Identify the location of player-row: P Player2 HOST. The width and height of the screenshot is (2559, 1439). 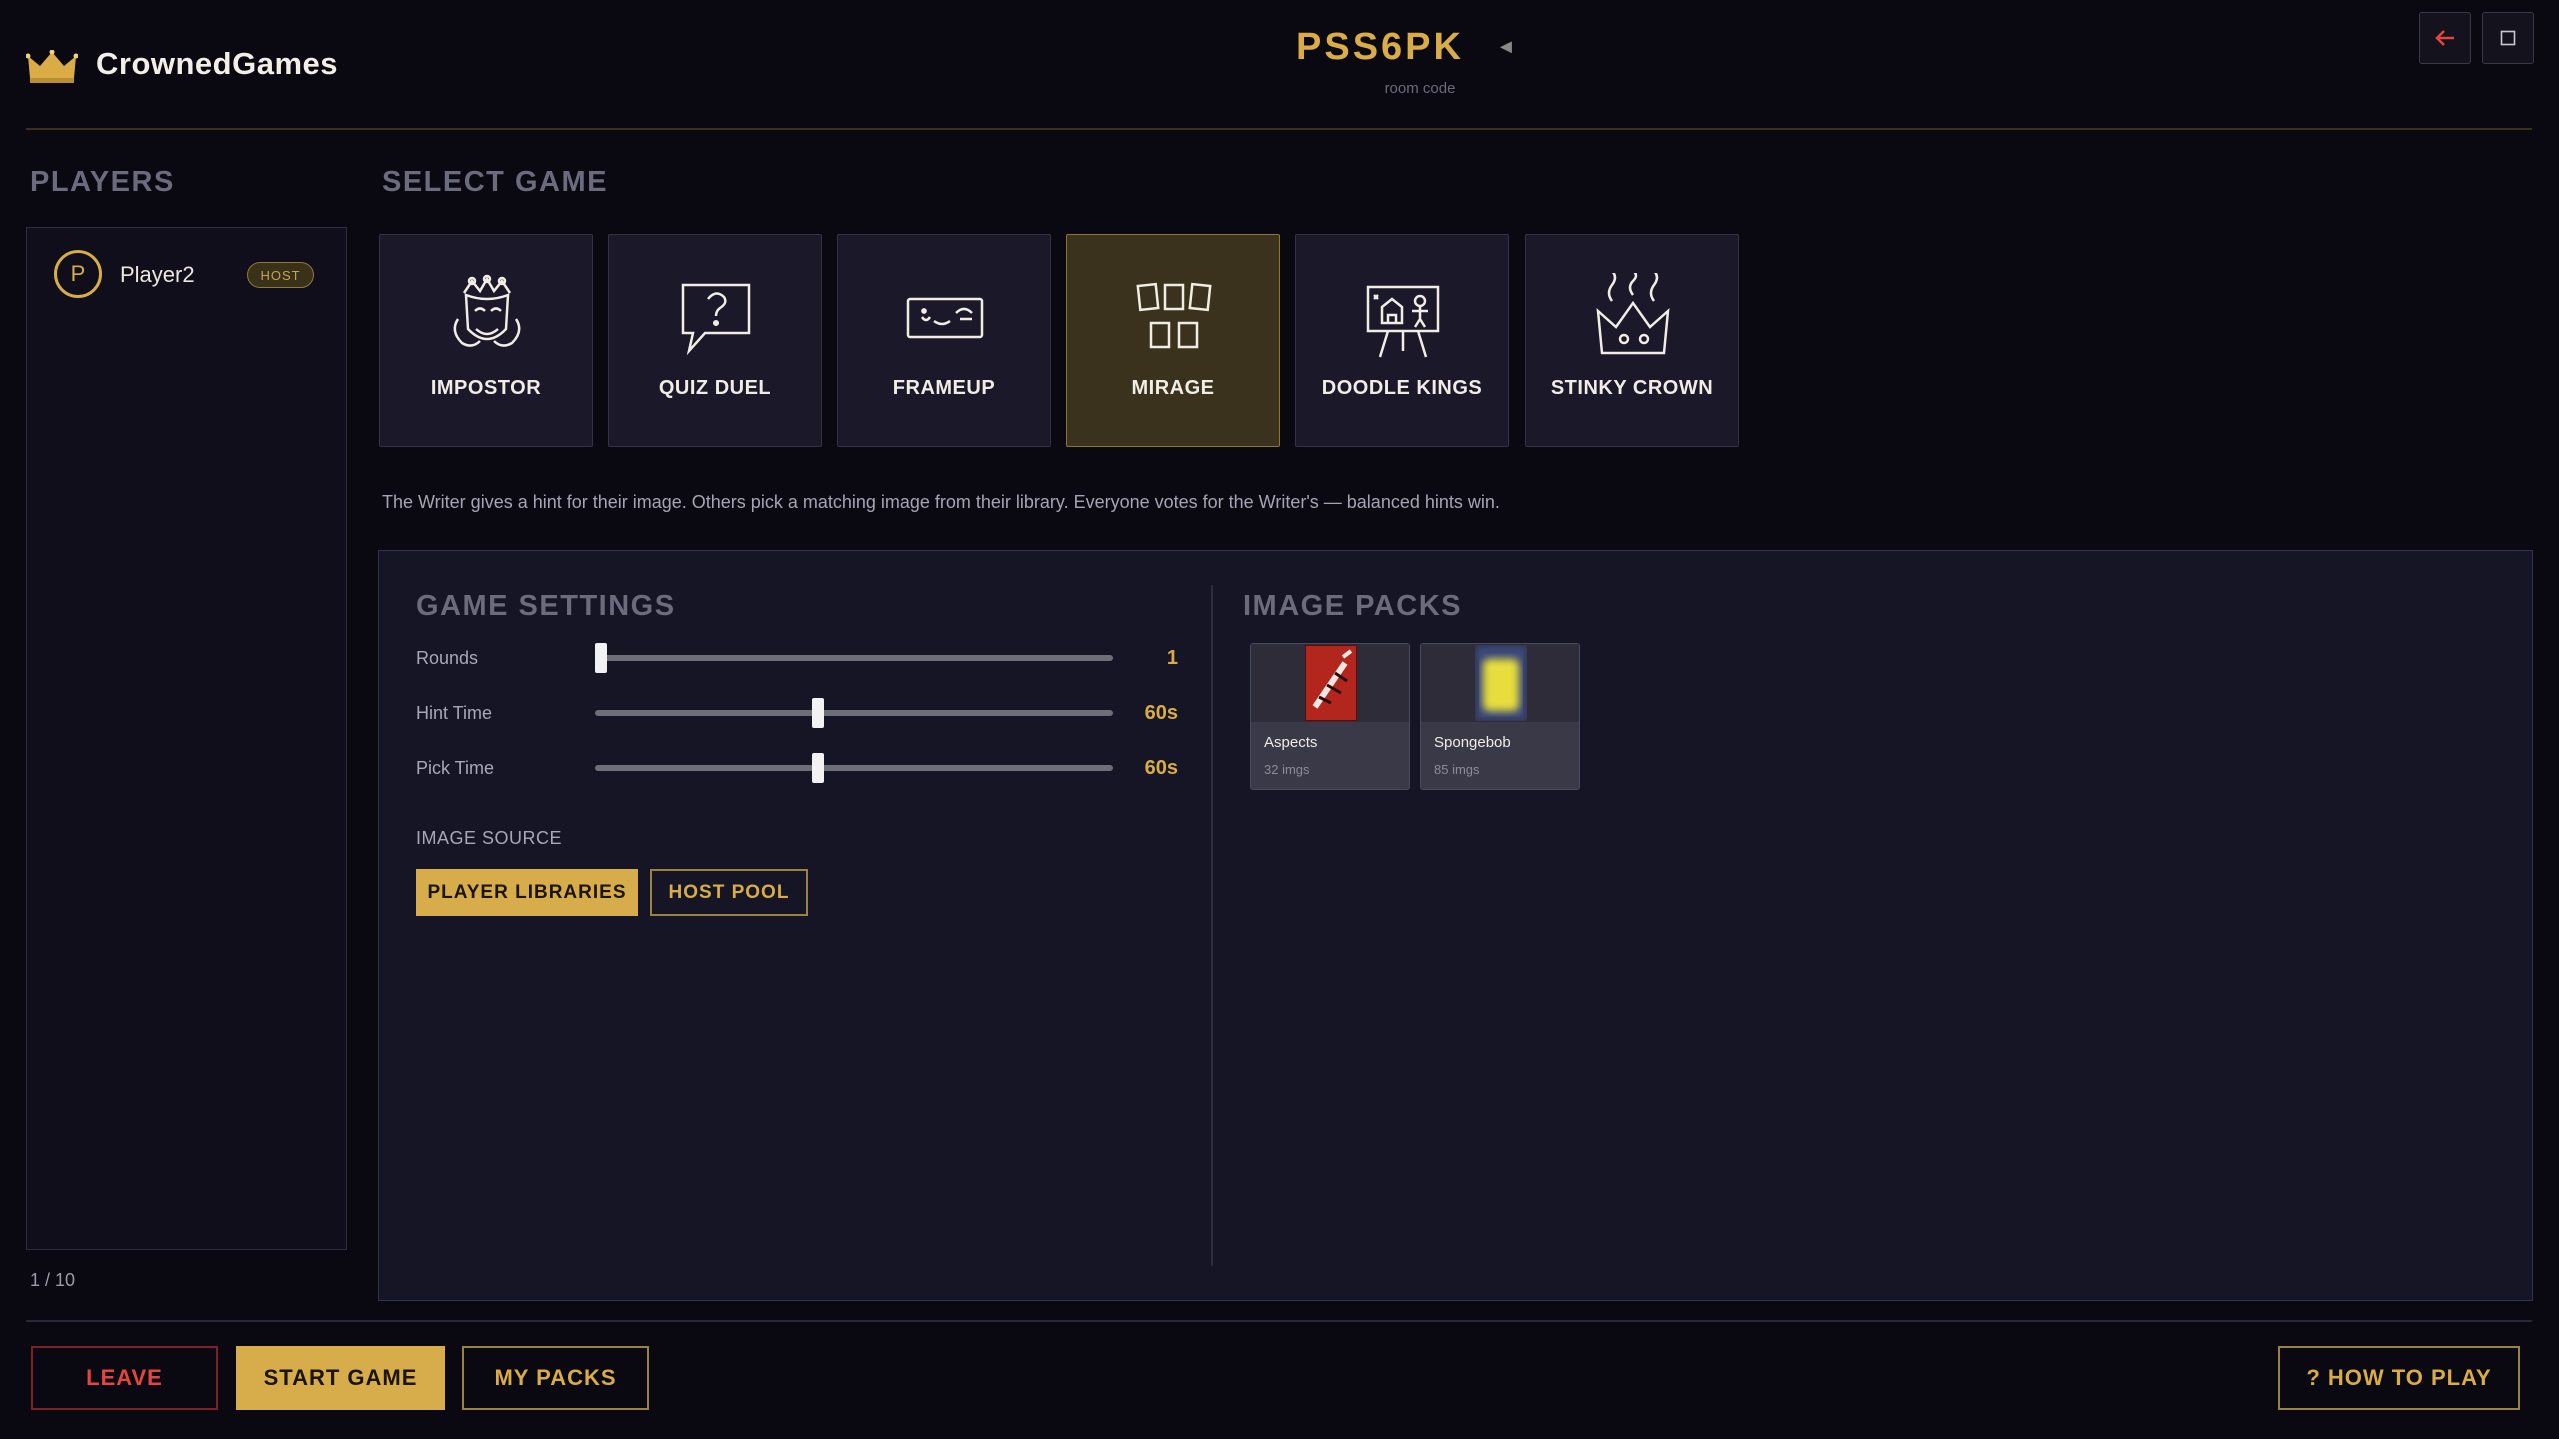
(189, 275).